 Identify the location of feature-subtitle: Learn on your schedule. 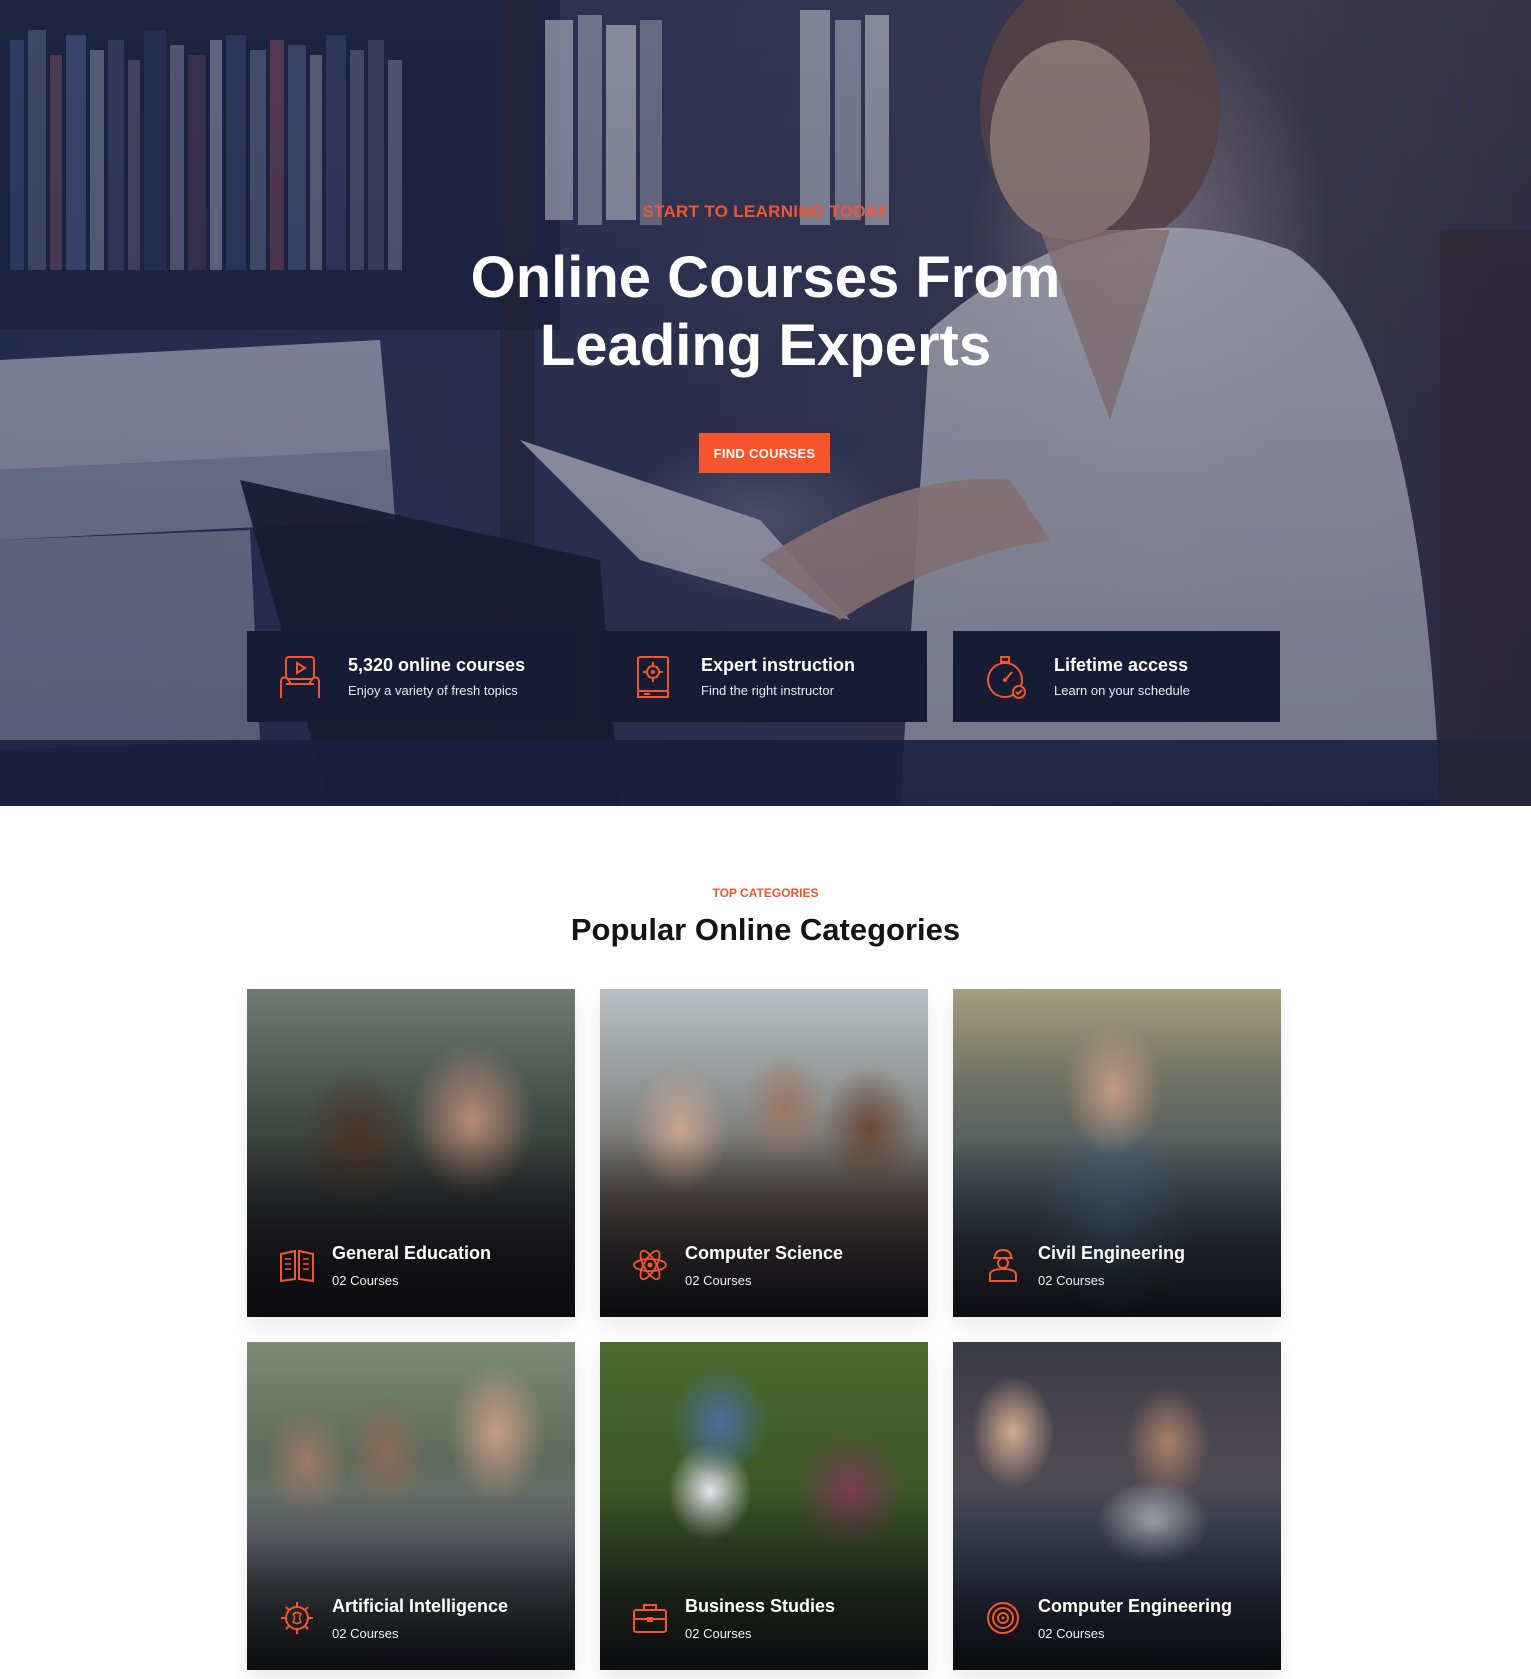
(1122, 690).